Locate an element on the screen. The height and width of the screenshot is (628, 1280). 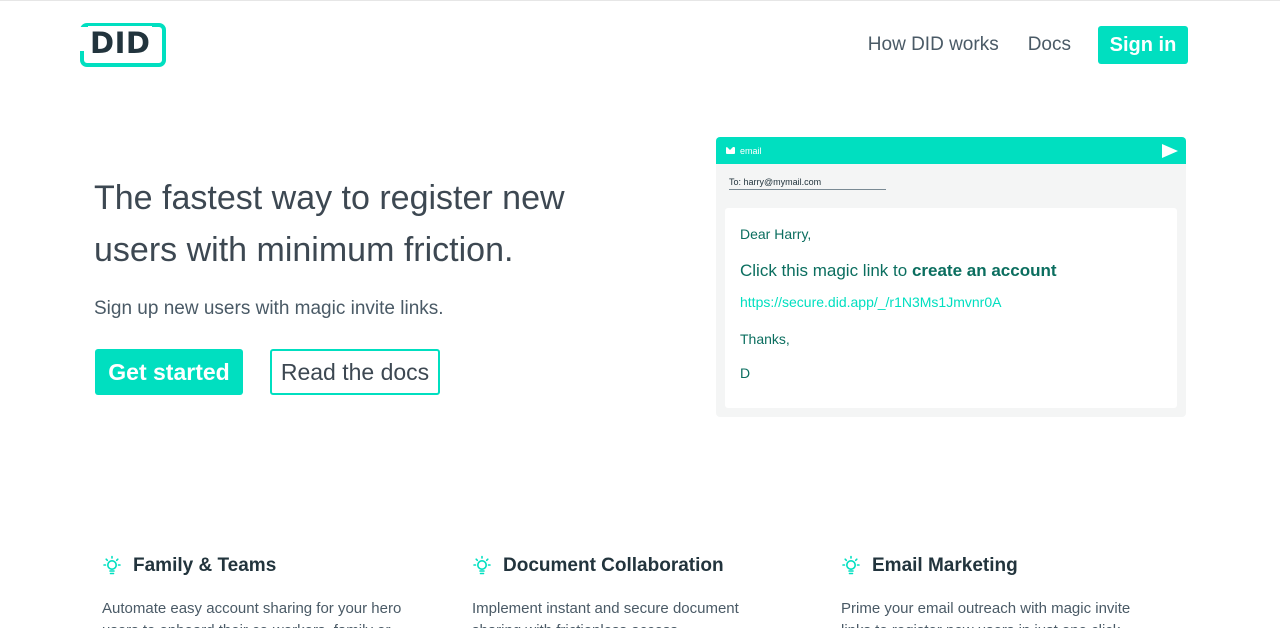
did-logo: DID is located at coordinates (122, 46).